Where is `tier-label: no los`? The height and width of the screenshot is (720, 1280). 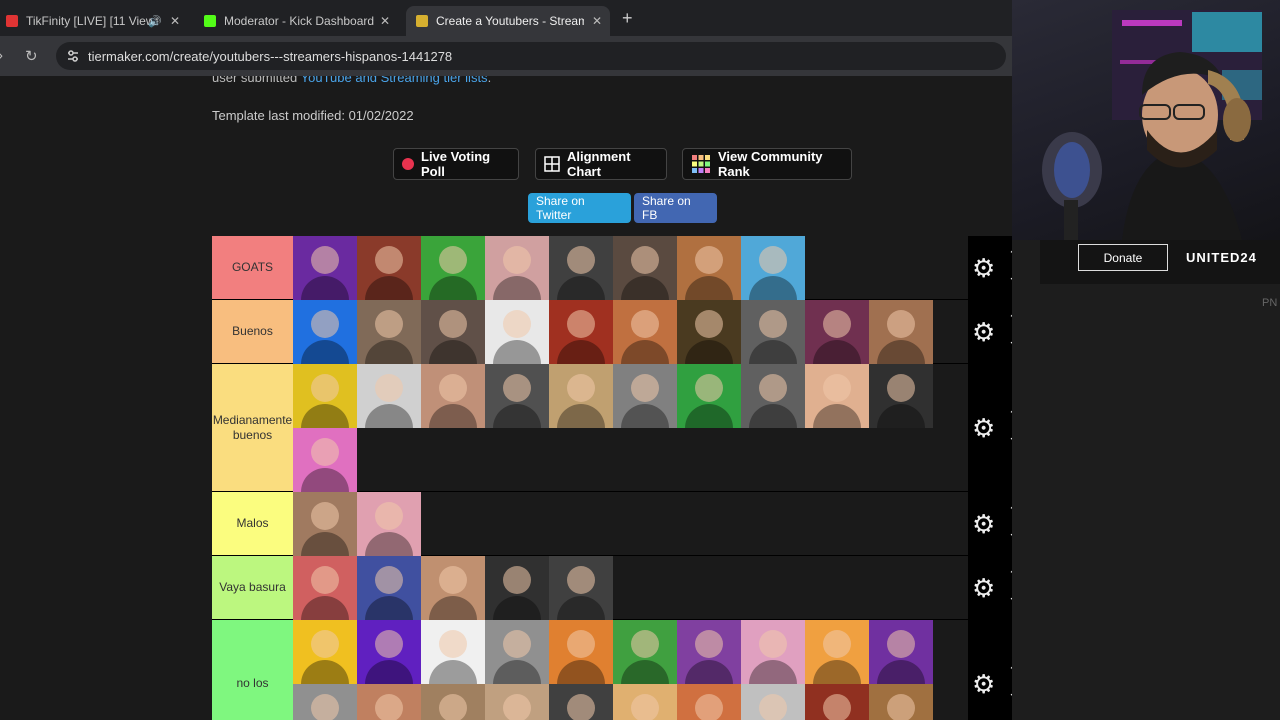
tier-label: no los is located at coordinates (252, 670).